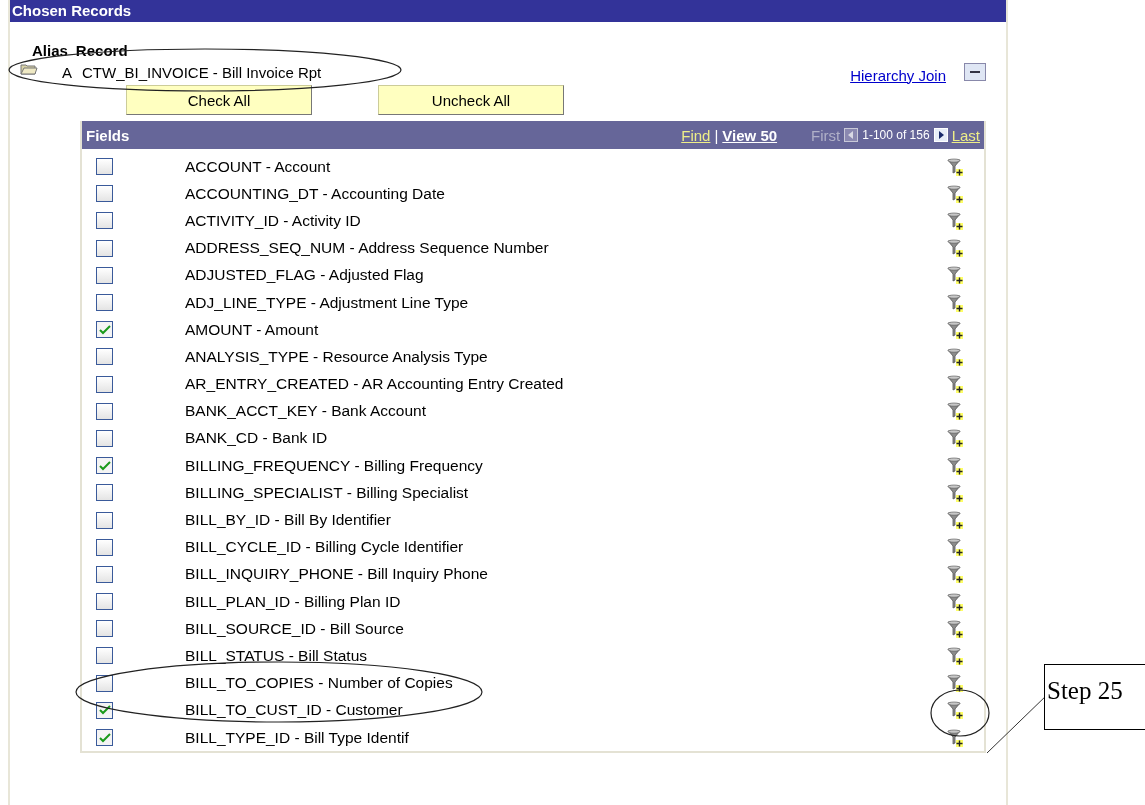 The width and height of the screenshot is (1145, 805). What do you see at coordinates (975, 72) in the screenshot?
I see `collapse-button` at bounding box center [975, 72].